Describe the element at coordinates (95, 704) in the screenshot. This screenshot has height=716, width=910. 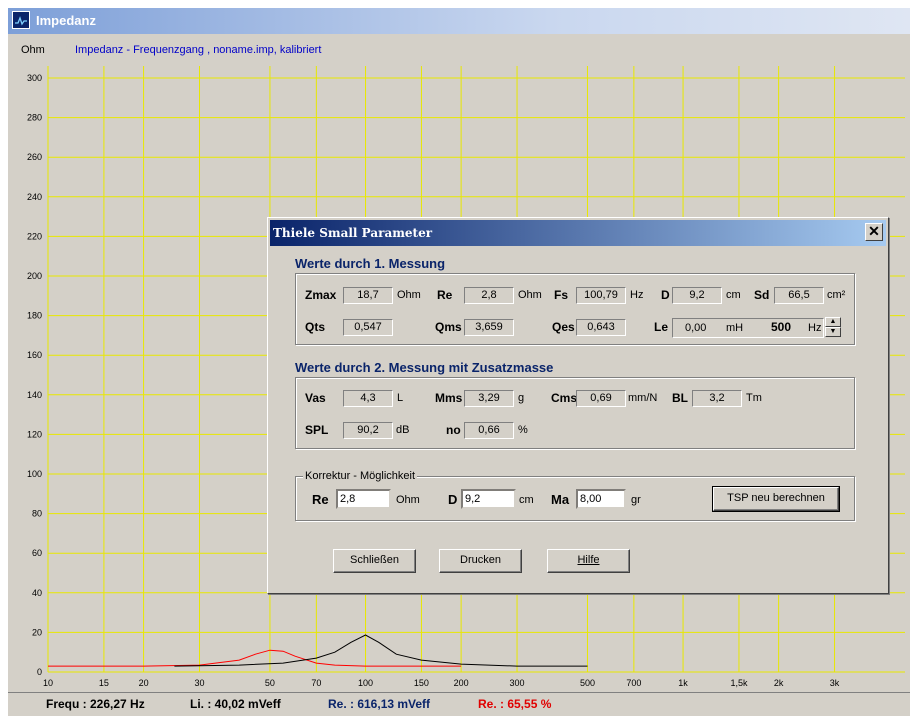
I see `status-frequency: Frequ : 226,27 Hz` at that location.